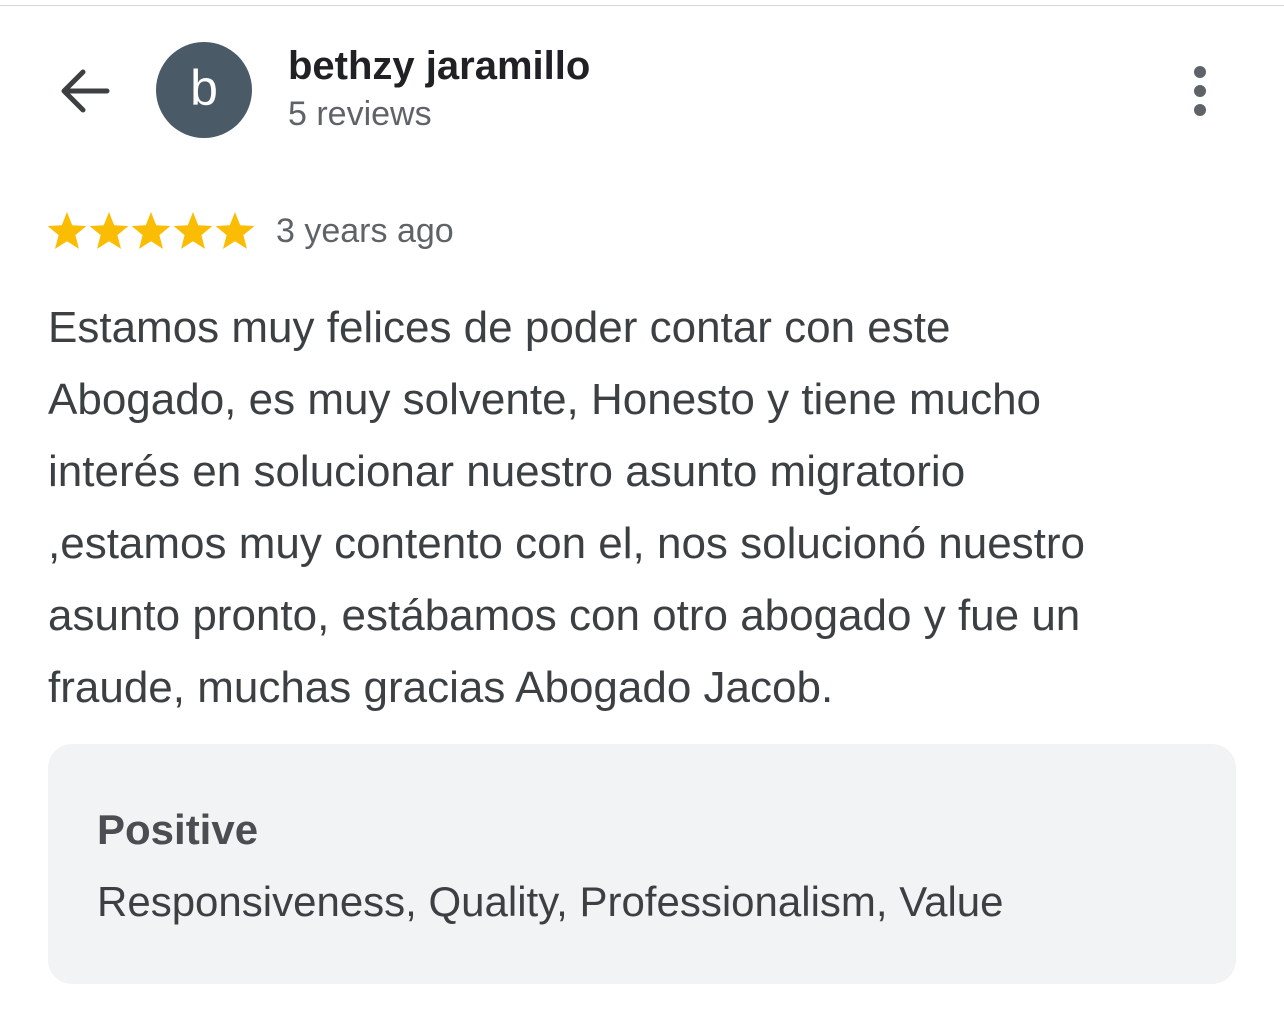 Image resolution: width=1284 pixels, height=1016 pixels. I want to click on avatar: b, so click(204, 90).